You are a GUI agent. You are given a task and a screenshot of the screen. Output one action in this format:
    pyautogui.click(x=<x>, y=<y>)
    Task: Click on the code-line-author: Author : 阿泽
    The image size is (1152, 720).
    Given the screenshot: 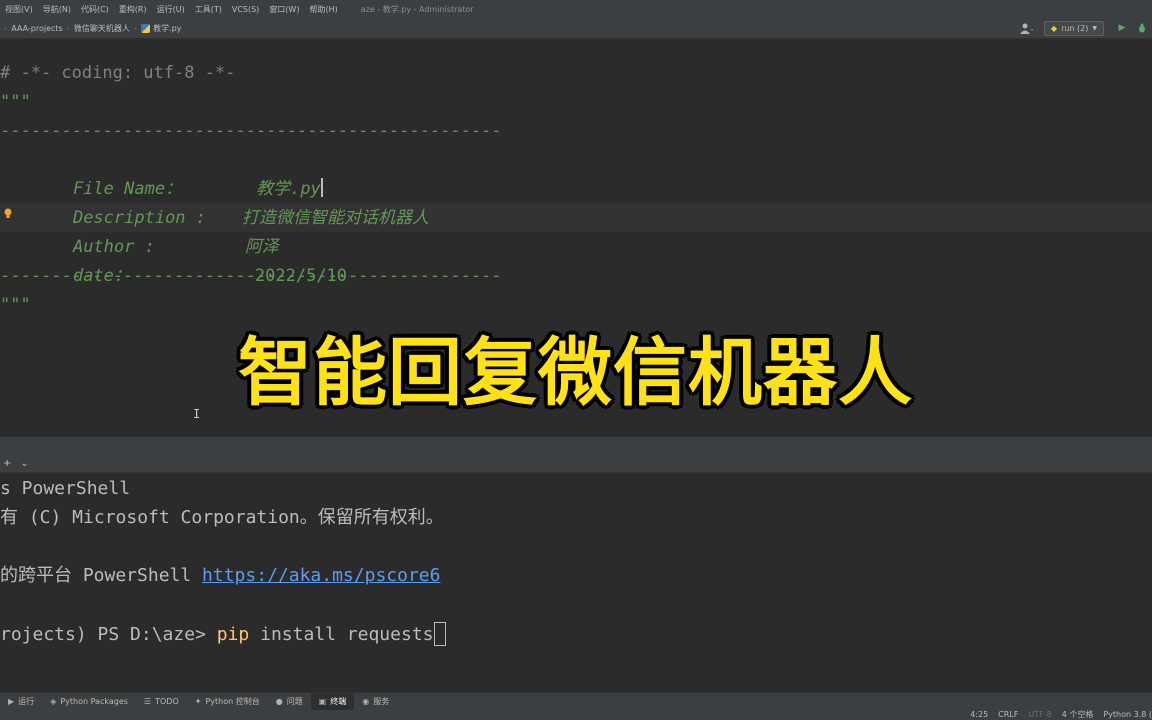 What is the action you would take?
    pyautogui.click(x=155, y=230)
    